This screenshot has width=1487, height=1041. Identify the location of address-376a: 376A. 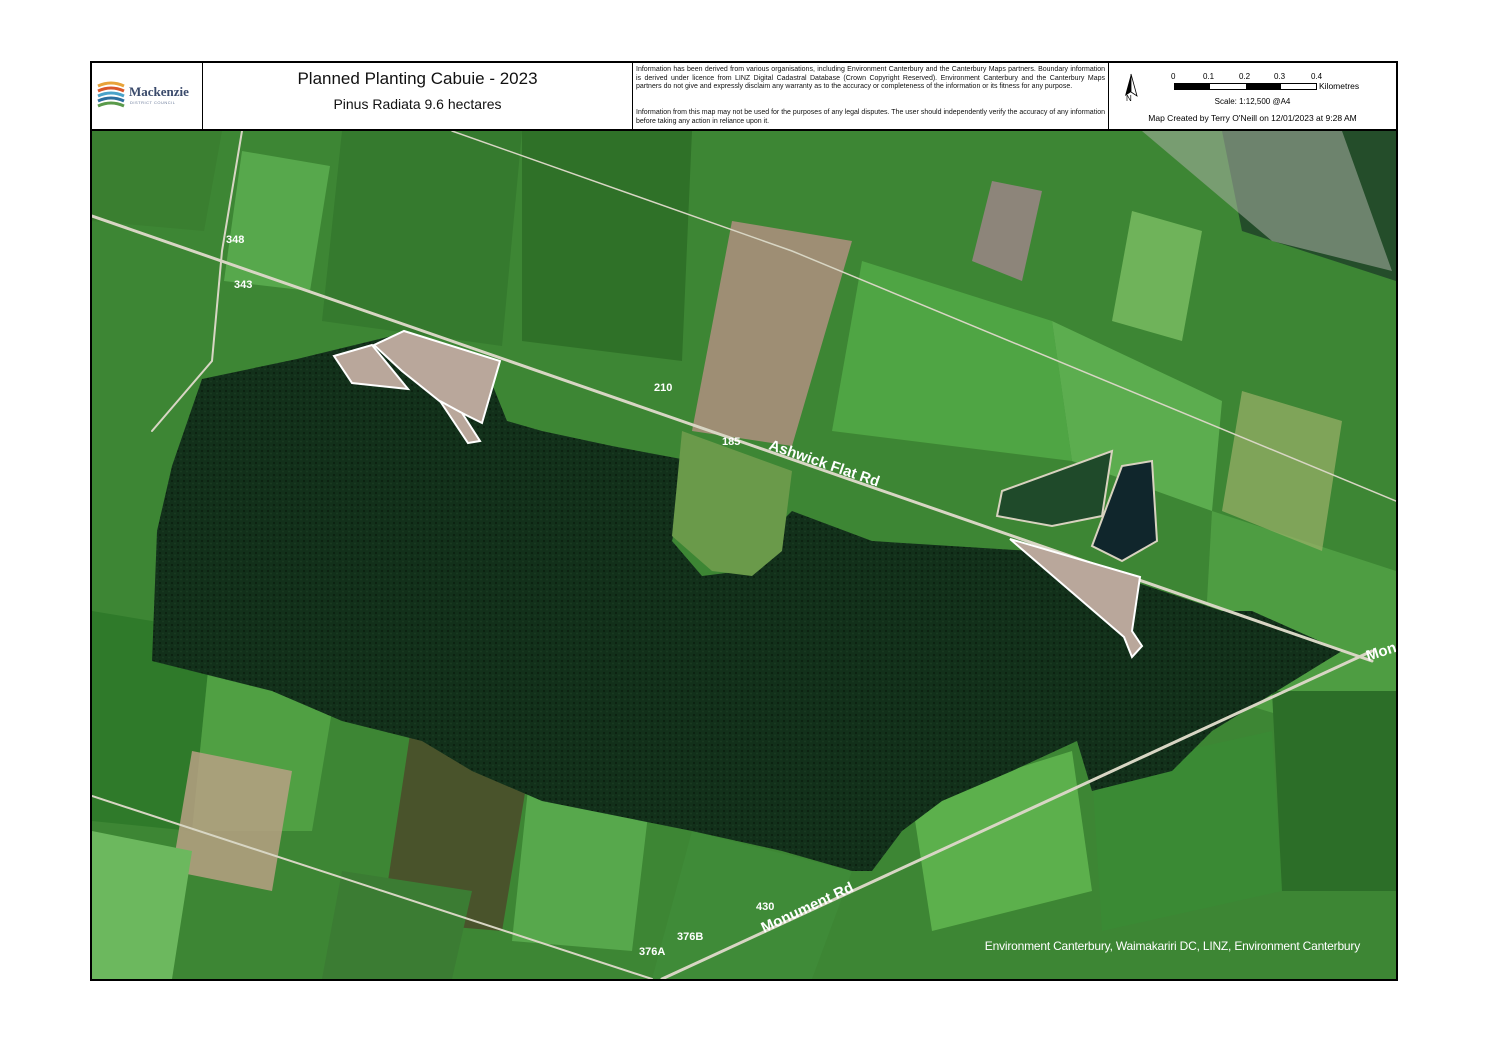
(652, 952).